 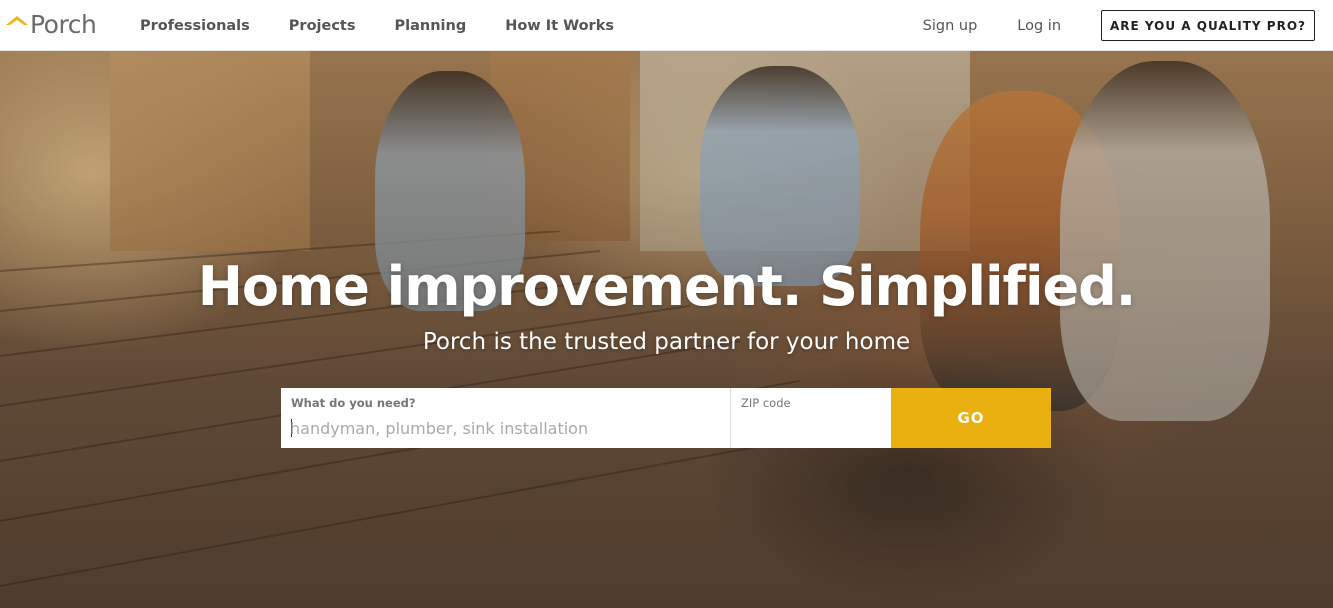 What do you see at coordinates (1208, 25) in the screenshot?
I see `quality-pro-button: ARE YOU A QUALITY PRO?` at bounding box center [1208, 25].